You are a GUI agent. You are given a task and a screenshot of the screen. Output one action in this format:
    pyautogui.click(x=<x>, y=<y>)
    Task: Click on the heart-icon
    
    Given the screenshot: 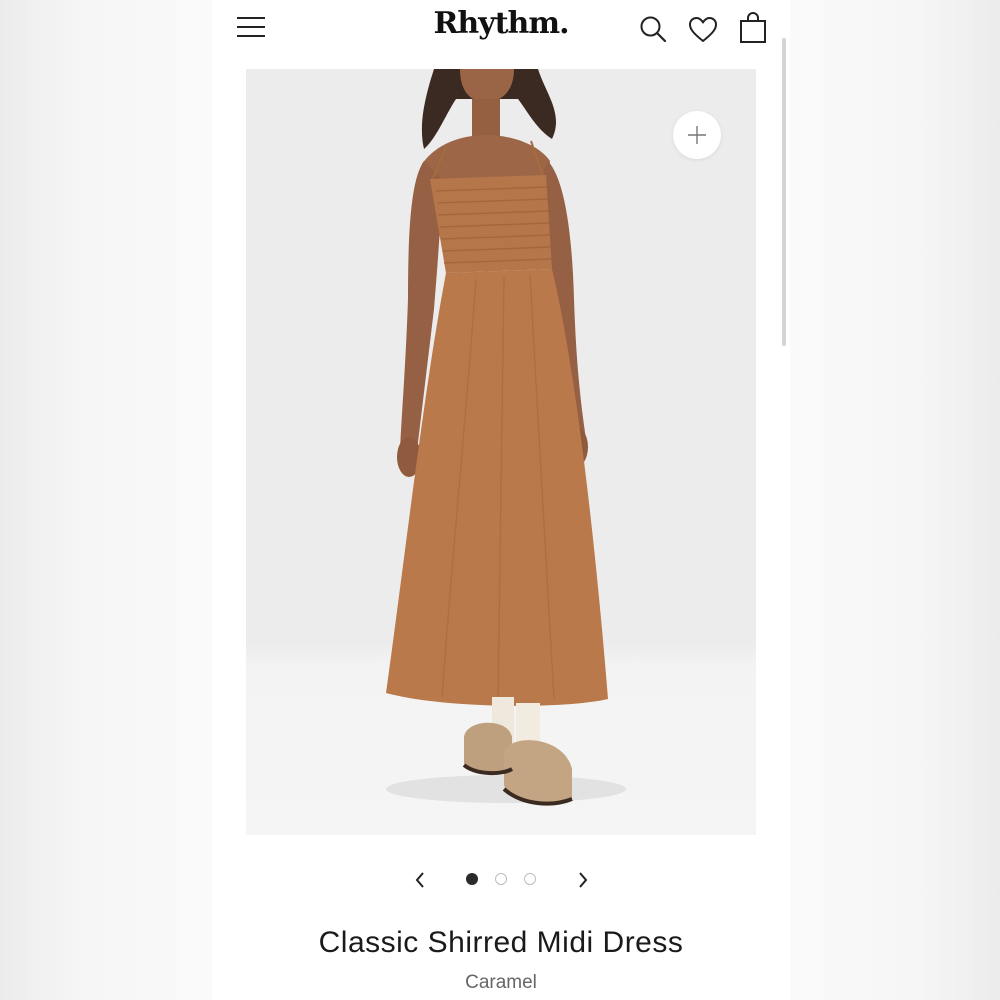 What is the action you would take?
    pyautogui.click(x=703, y=30)
    